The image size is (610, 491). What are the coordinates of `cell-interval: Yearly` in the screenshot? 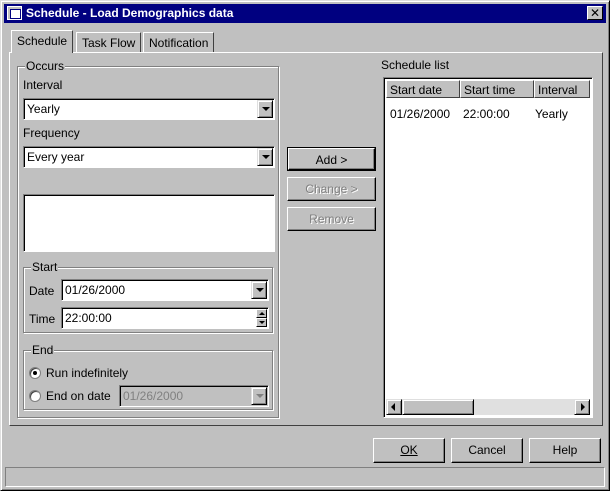 It's located at (551, 114).